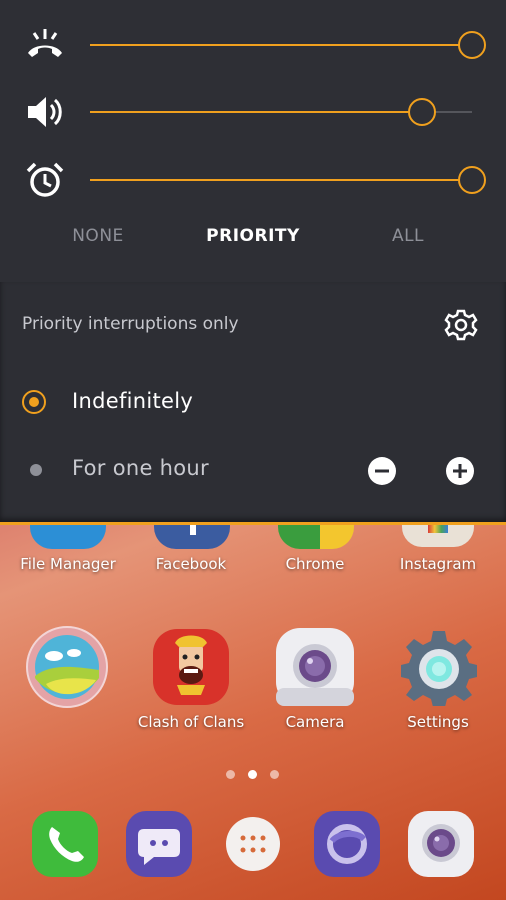 The width and height of the screenshot is (506, 900). I want to click on ringer-volume-fill, so click(281, 45).